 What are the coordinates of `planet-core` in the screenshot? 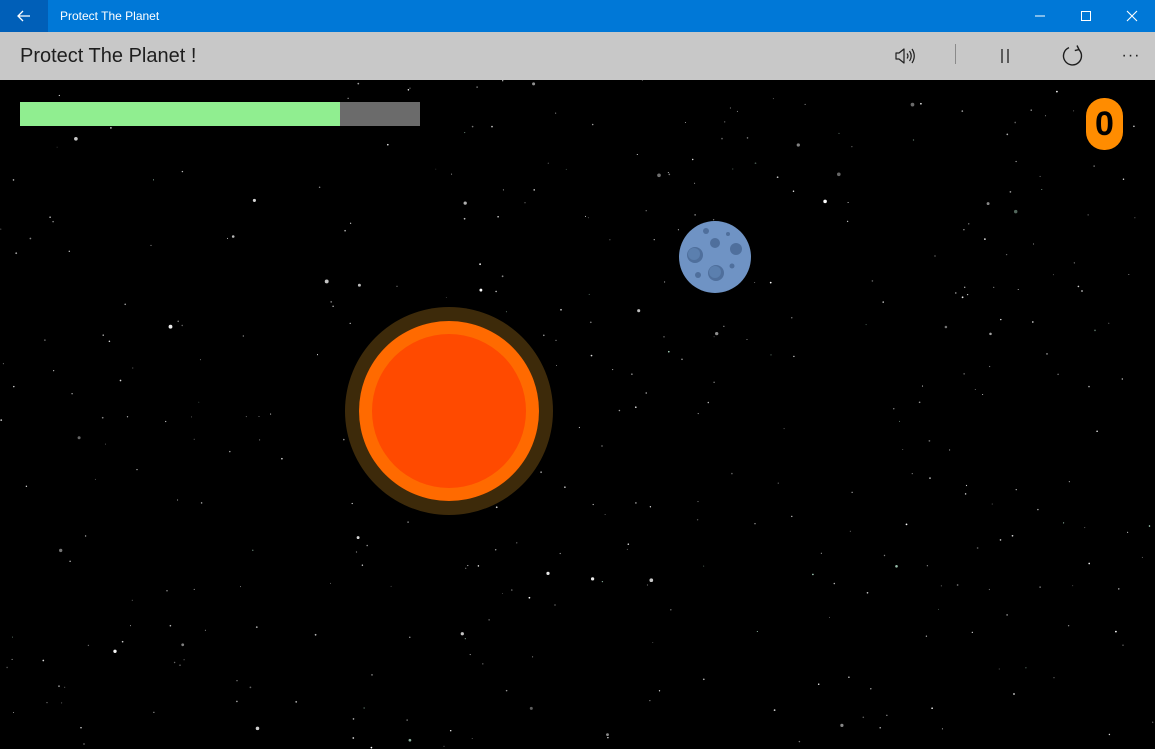 It's located at (449, 411).